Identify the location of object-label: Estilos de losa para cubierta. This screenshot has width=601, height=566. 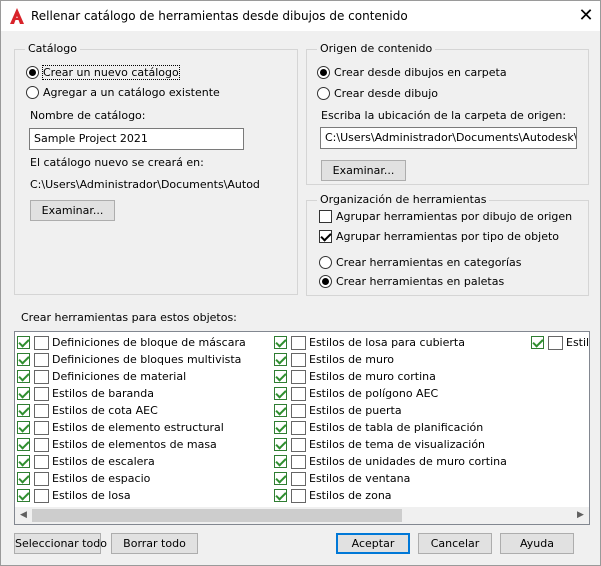
(387, 342).